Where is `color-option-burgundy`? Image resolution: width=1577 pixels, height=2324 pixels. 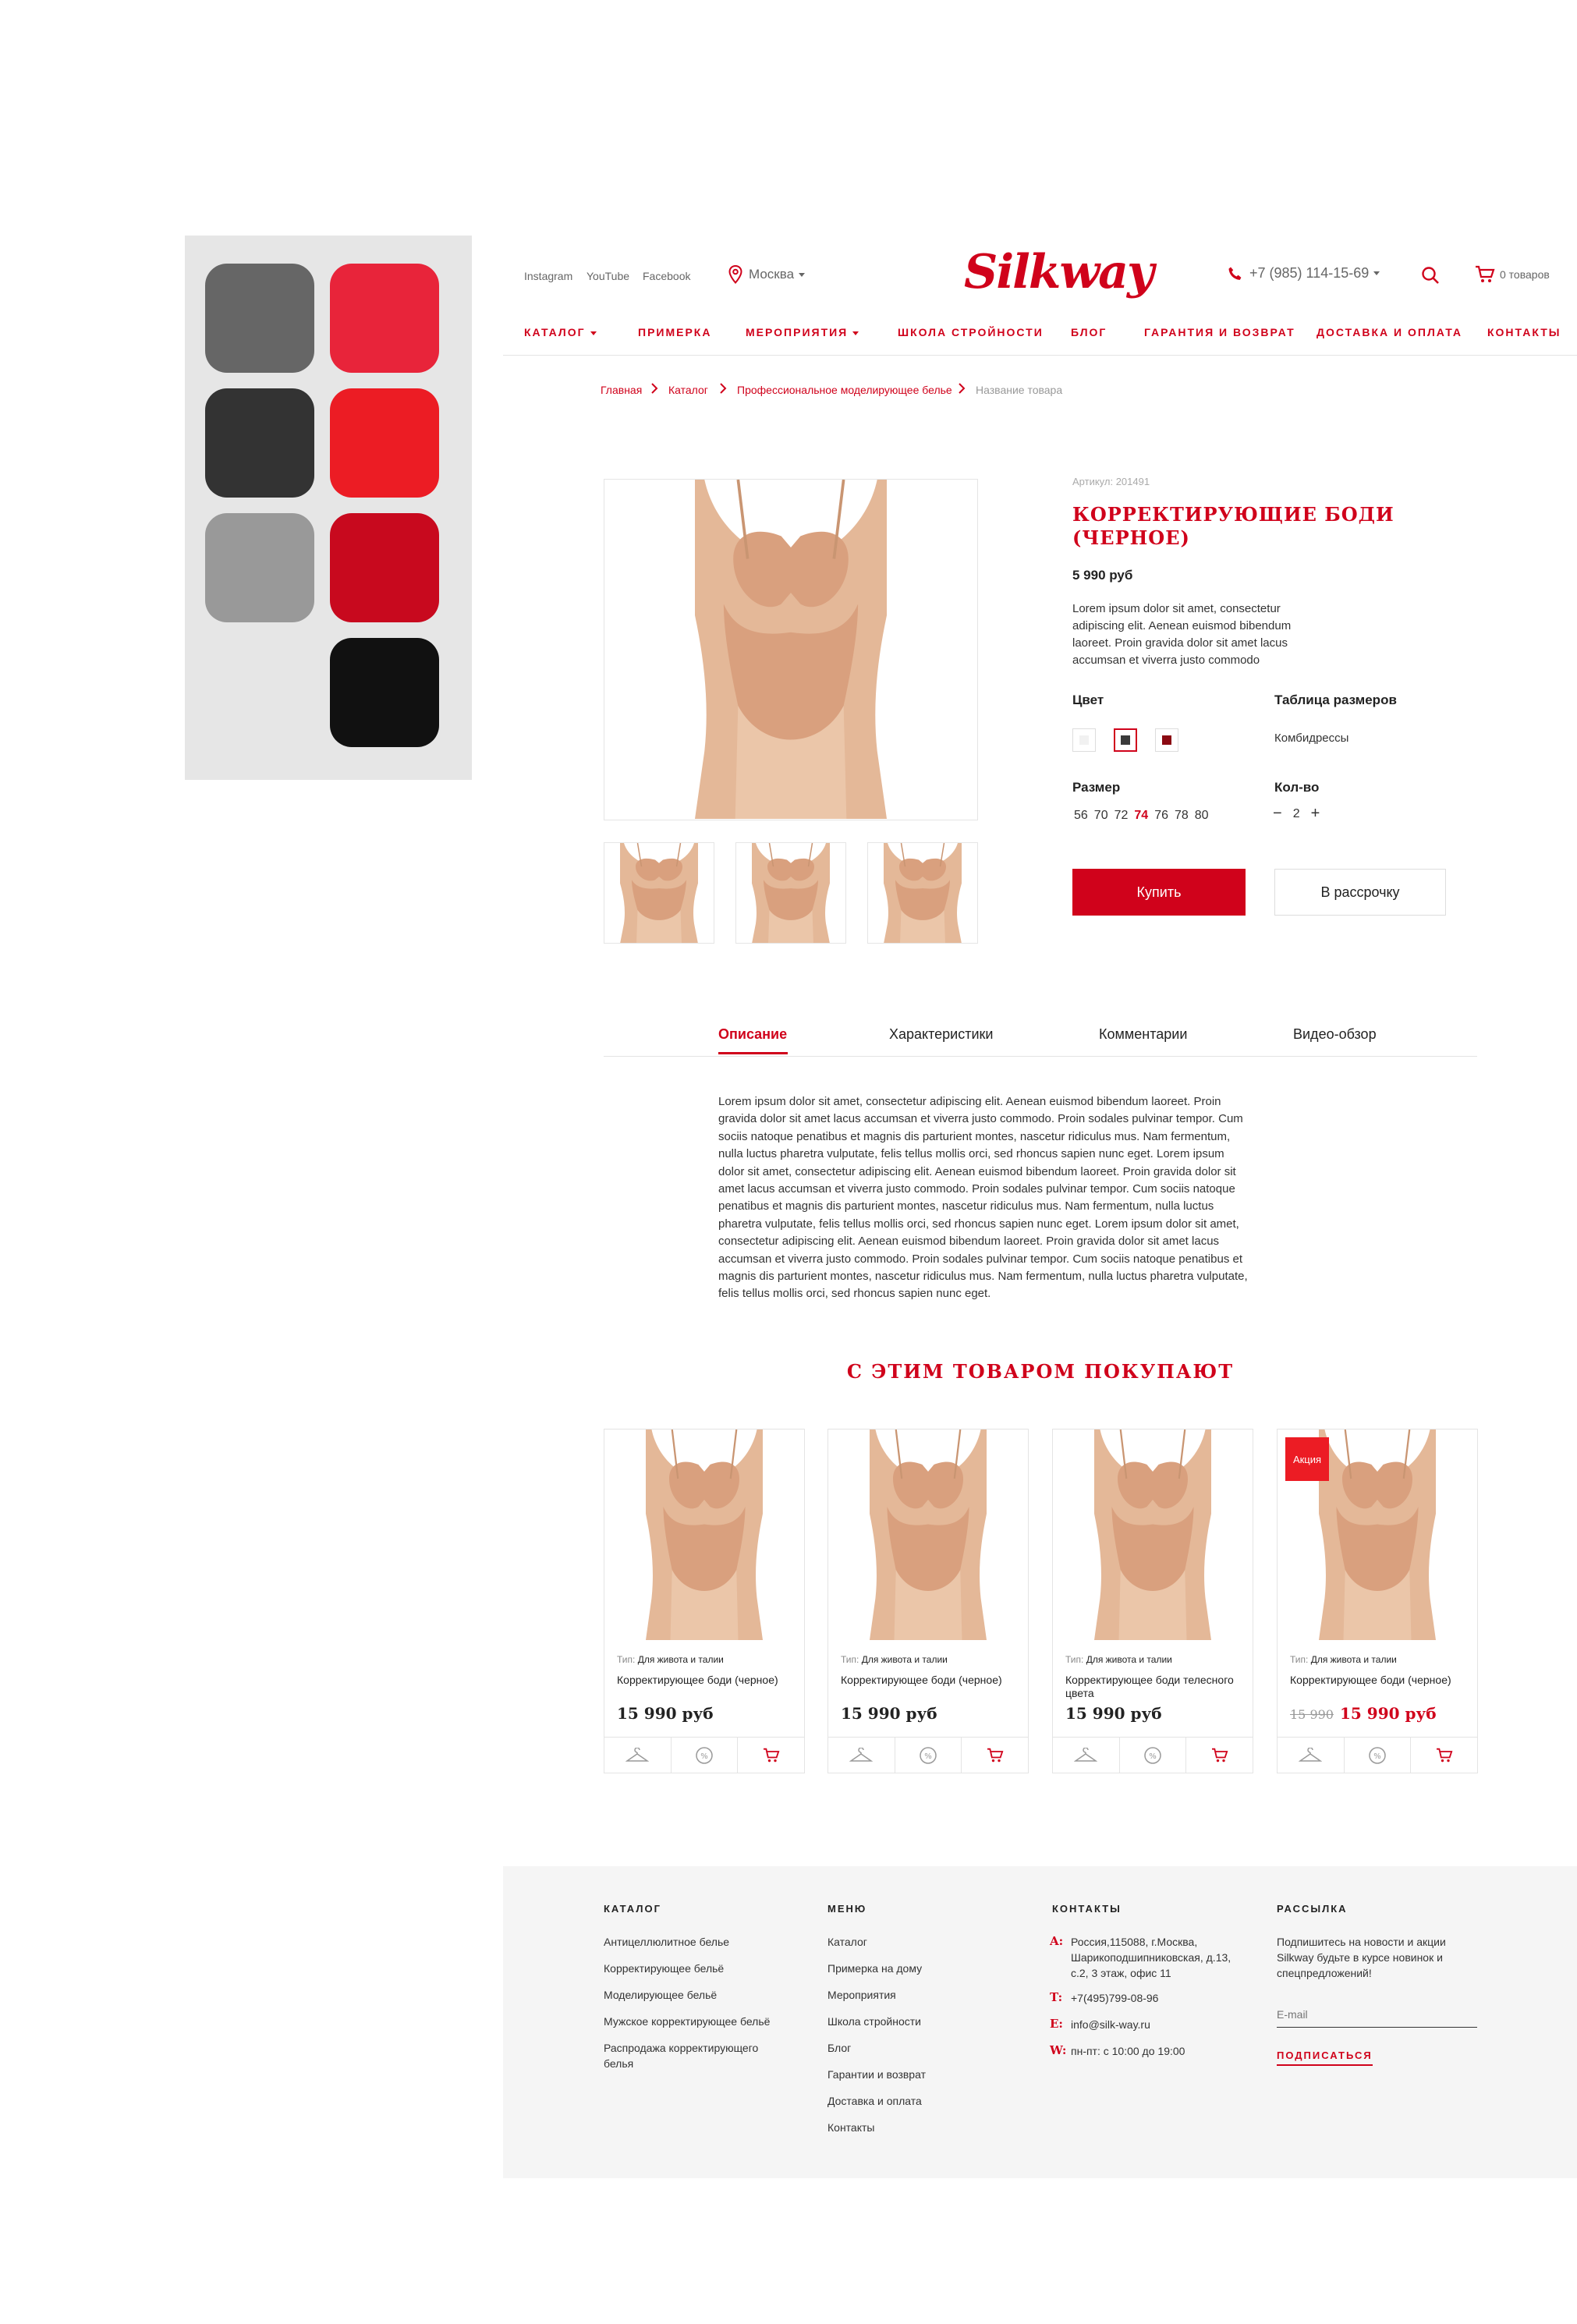 color-option-burgundy is located at coordinates (1166, 740).